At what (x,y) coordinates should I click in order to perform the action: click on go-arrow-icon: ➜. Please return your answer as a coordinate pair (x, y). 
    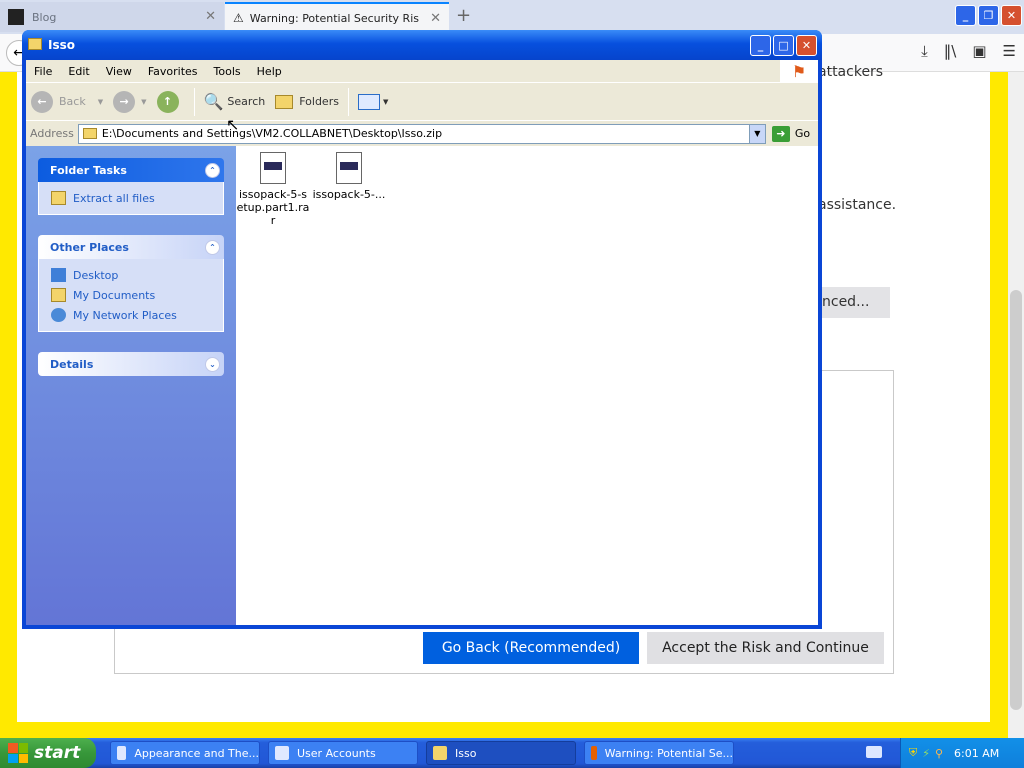
    Looking at the image, I should click on (780, 133).